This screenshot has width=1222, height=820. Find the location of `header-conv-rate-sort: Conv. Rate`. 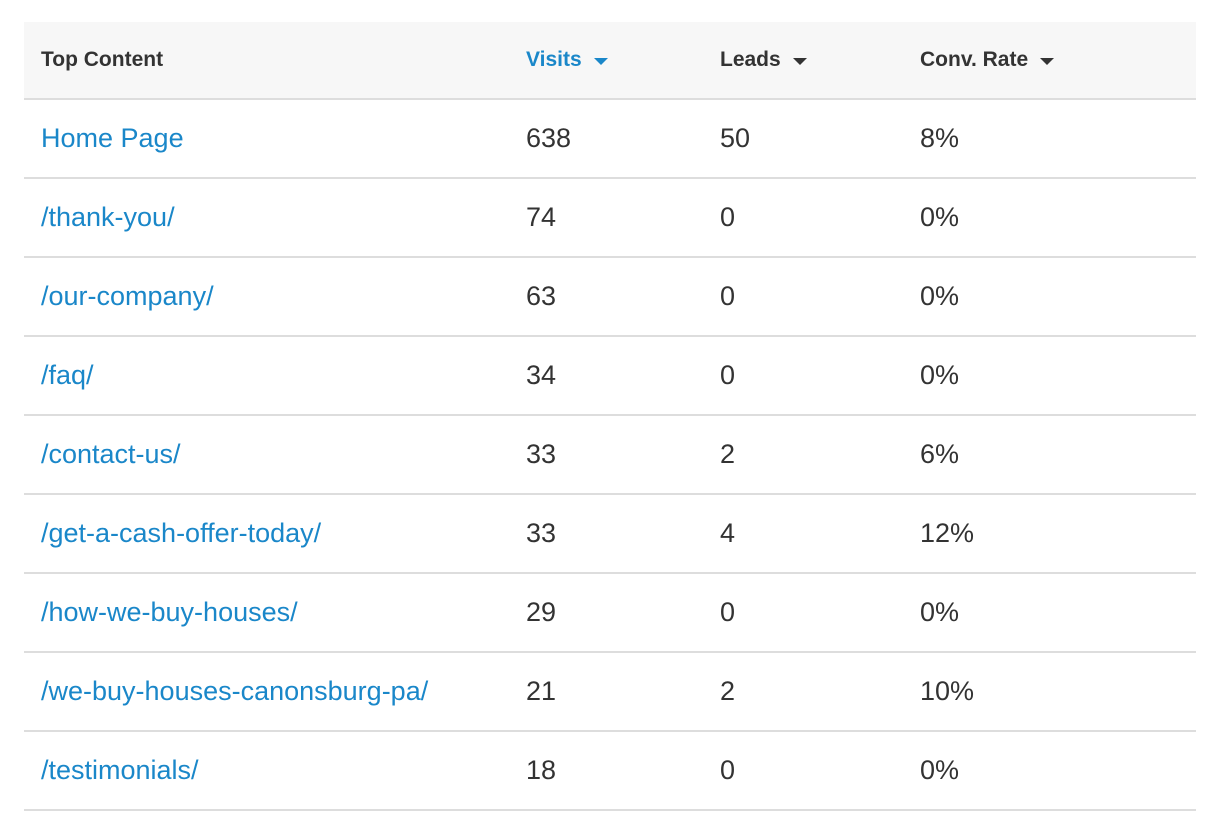

header-conv-rate-sort: Conv. Rate is located at coordinates (1058, 60).